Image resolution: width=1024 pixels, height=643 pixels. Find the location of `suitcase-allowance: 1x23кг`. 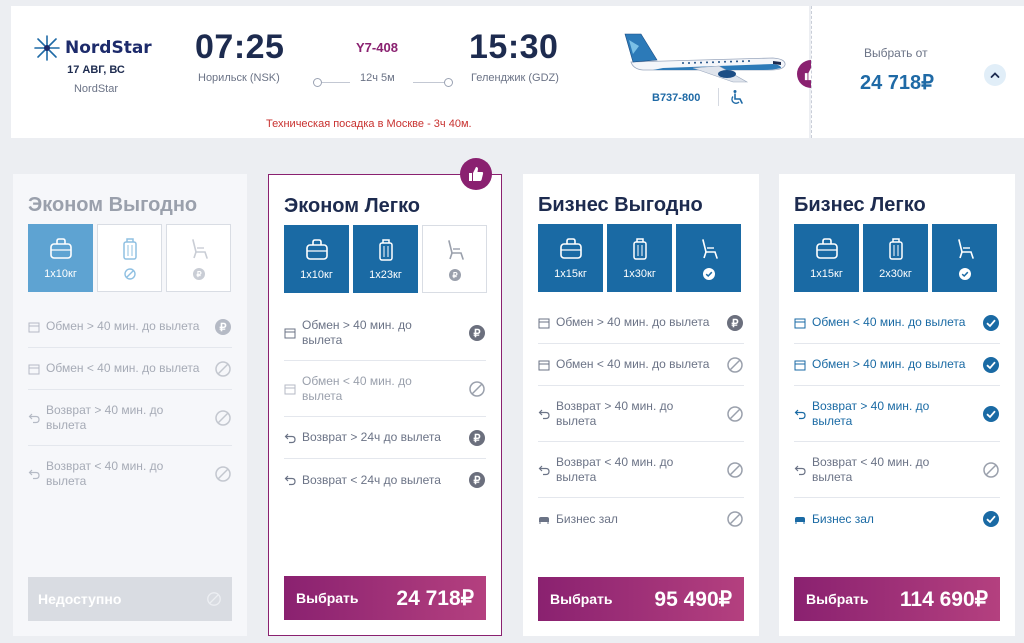

suitcase-allowance: 1x23кг is located at coordinates (385, 259).